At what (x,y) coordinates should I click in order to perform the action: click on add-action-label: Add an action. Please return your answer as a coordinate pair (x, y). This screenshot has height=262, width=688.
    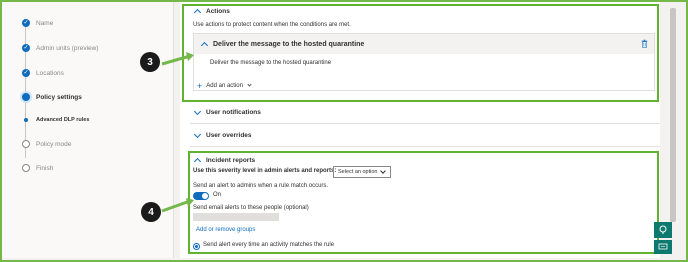
    Looking at the image, I should click on (224, 86).